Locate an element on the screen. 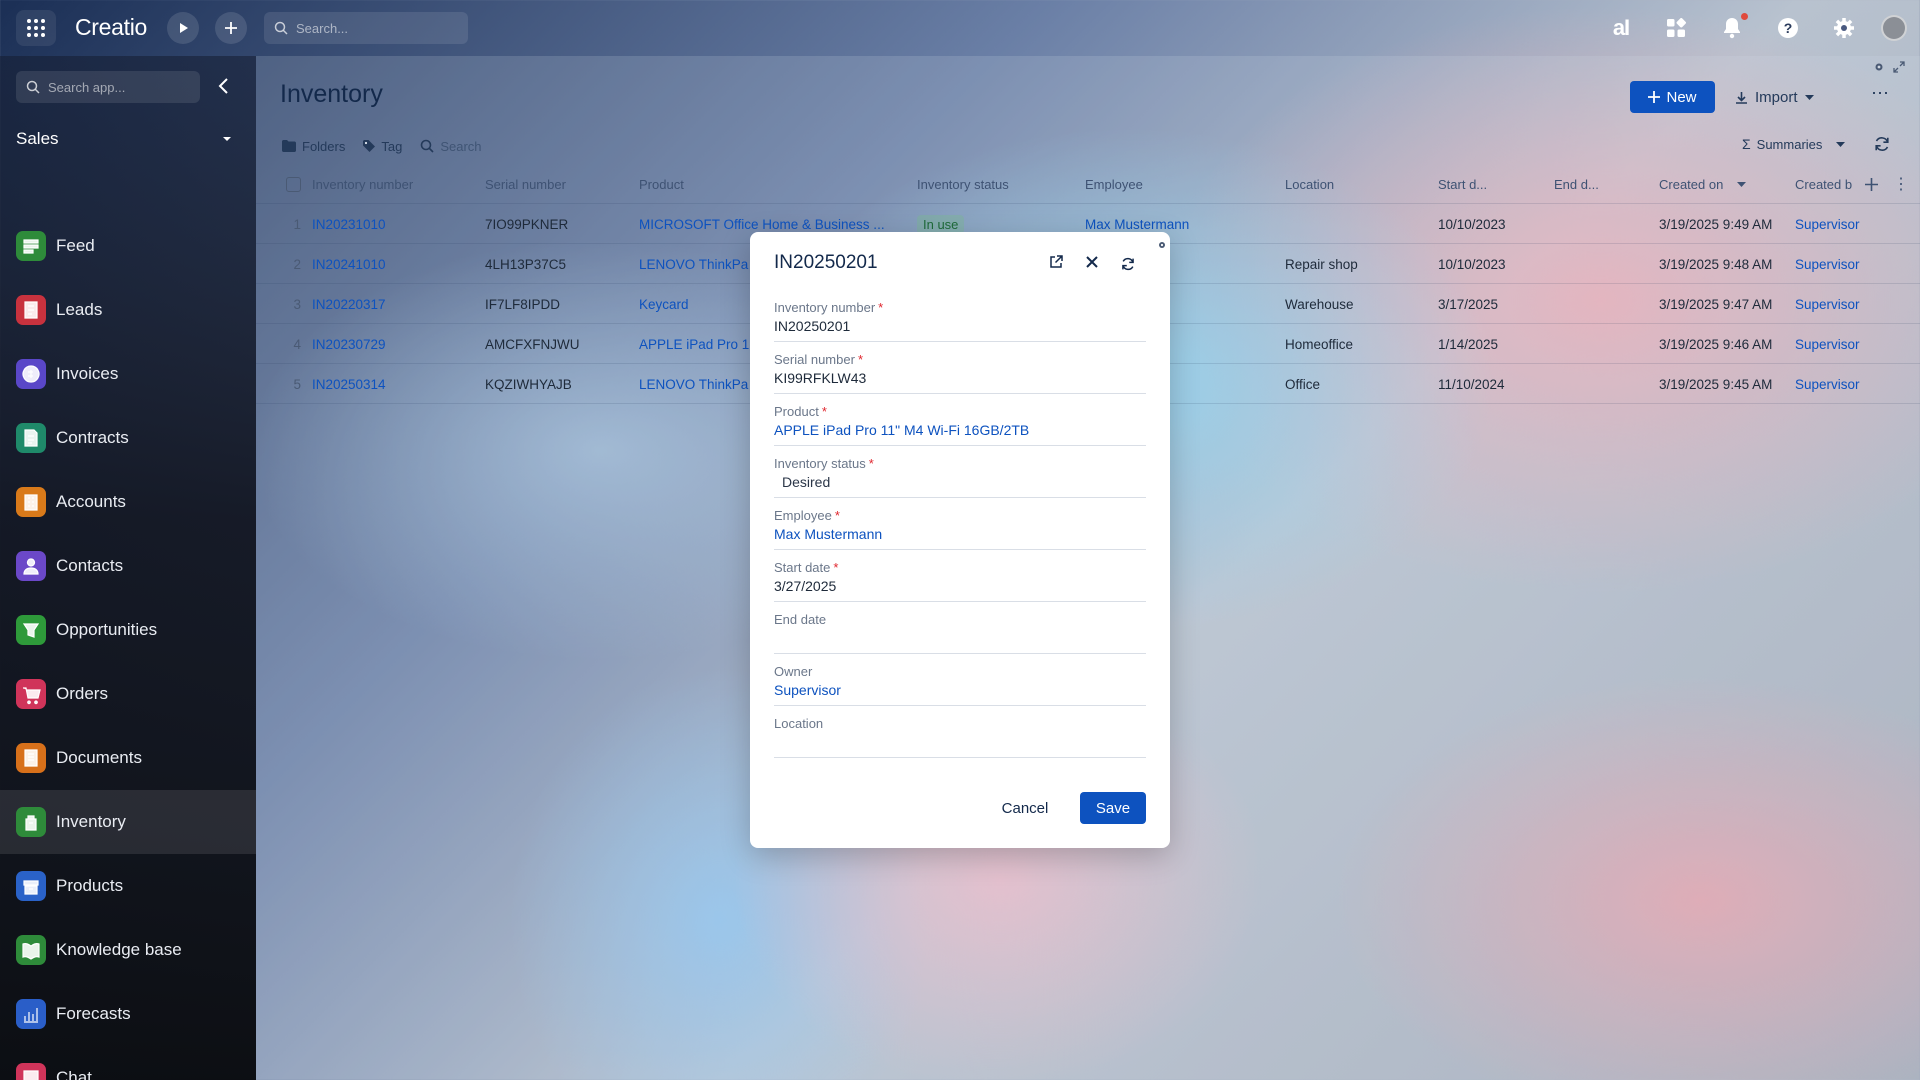 The height and width of the screenshot is (1080, 1920). field-label: Serial number * is located at coordinates (818, 359).